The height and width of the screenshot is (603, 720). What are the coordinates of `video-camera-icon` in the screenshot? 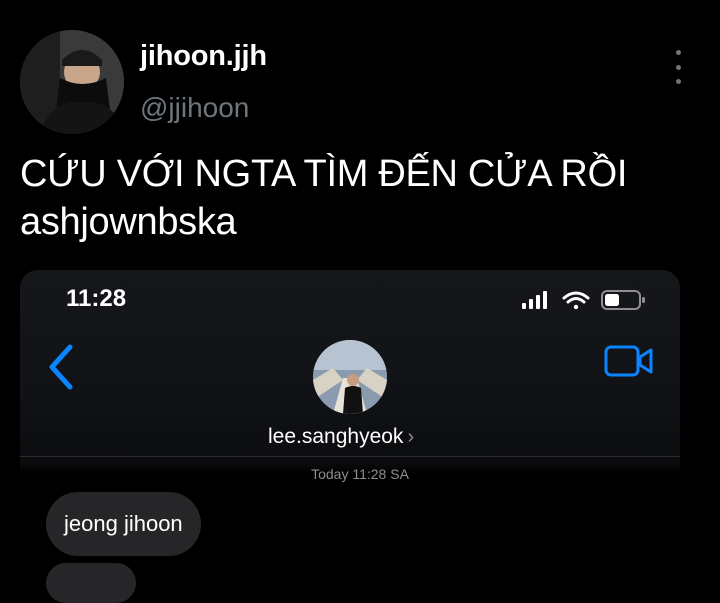 It's located at (629, 361).